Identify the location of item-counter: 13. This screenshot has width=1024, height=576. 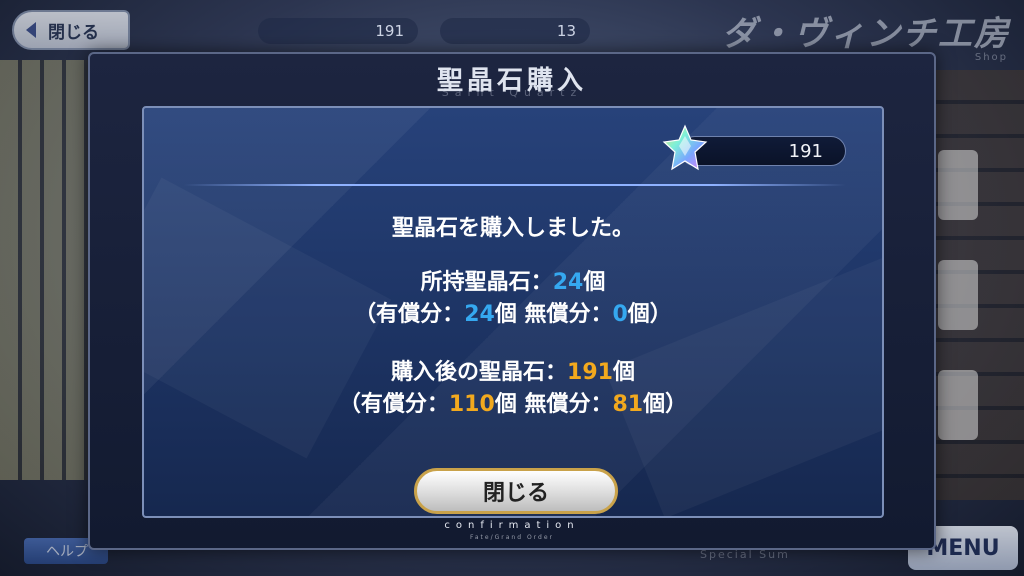
(515, 31).